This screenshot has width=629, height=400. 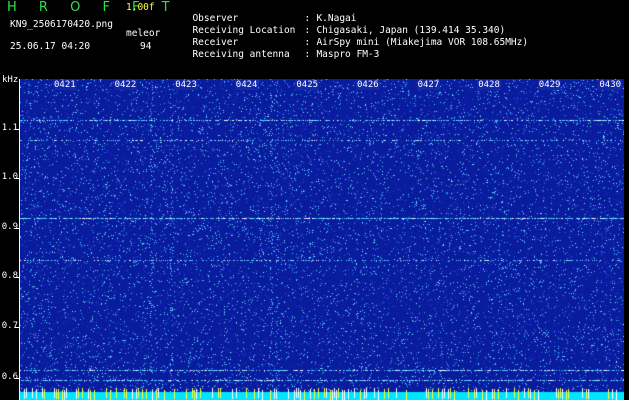 What do you see at coordinates (348, 54) in the screenshot?
I see `info-value: Maspro FM-3` at bounding box center [348, 54].